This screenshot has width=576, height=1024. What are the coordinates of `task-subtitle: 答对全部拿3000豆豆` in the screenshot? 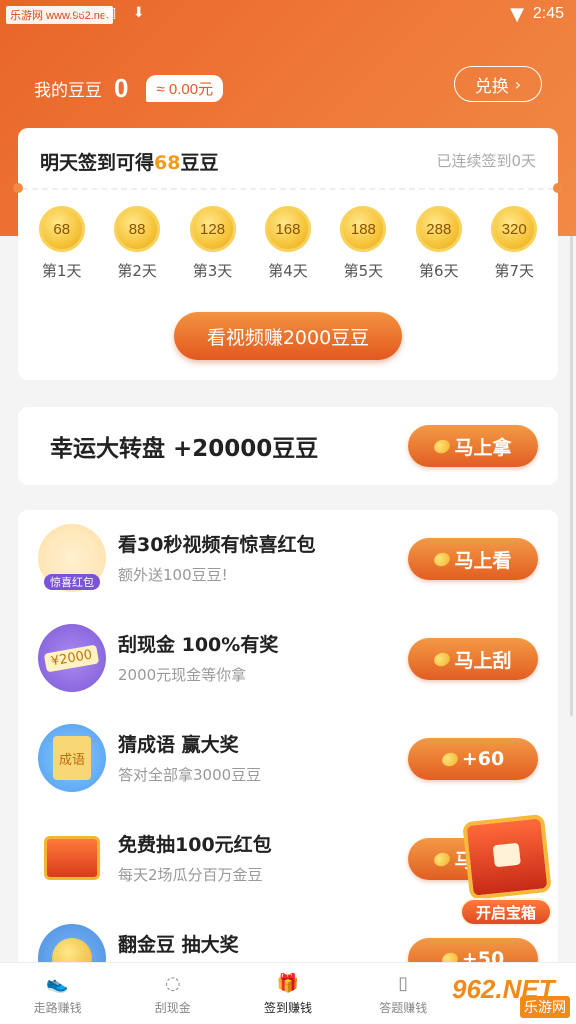 It's located at (190, 775).